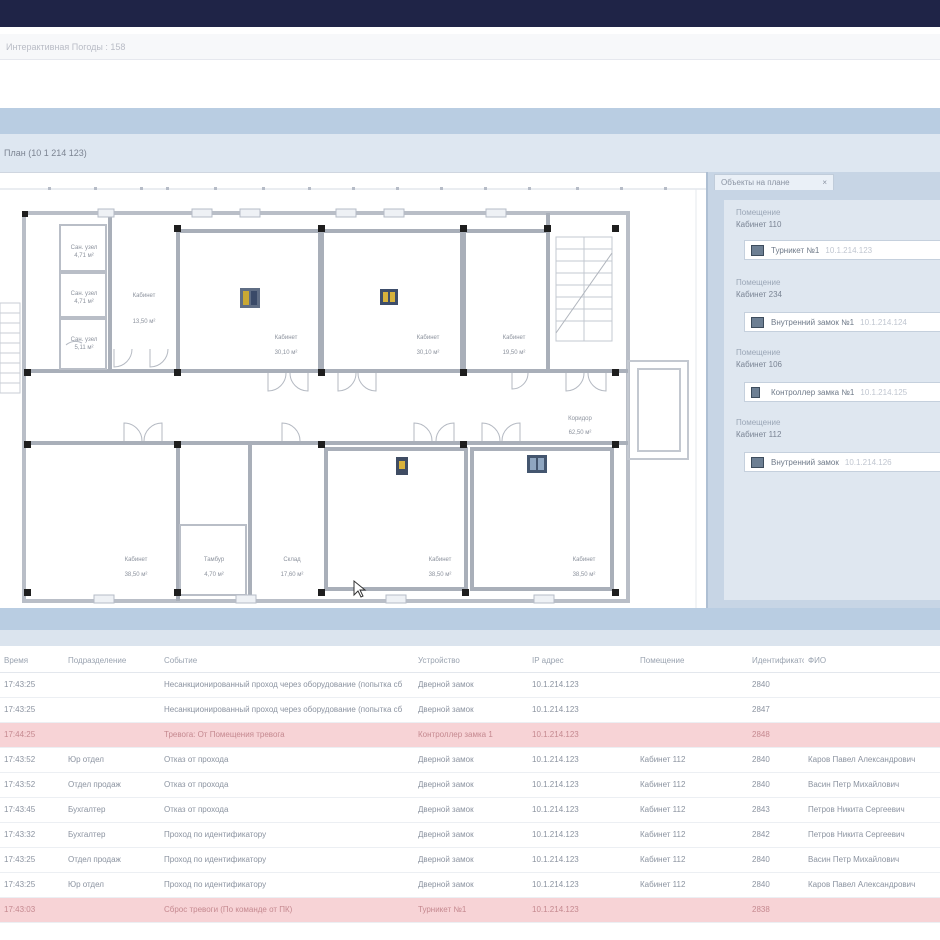  Describe the element at coordinates (287, 860) in the screenshot. I see `cell-event: Проход по идентификатору` at that location.